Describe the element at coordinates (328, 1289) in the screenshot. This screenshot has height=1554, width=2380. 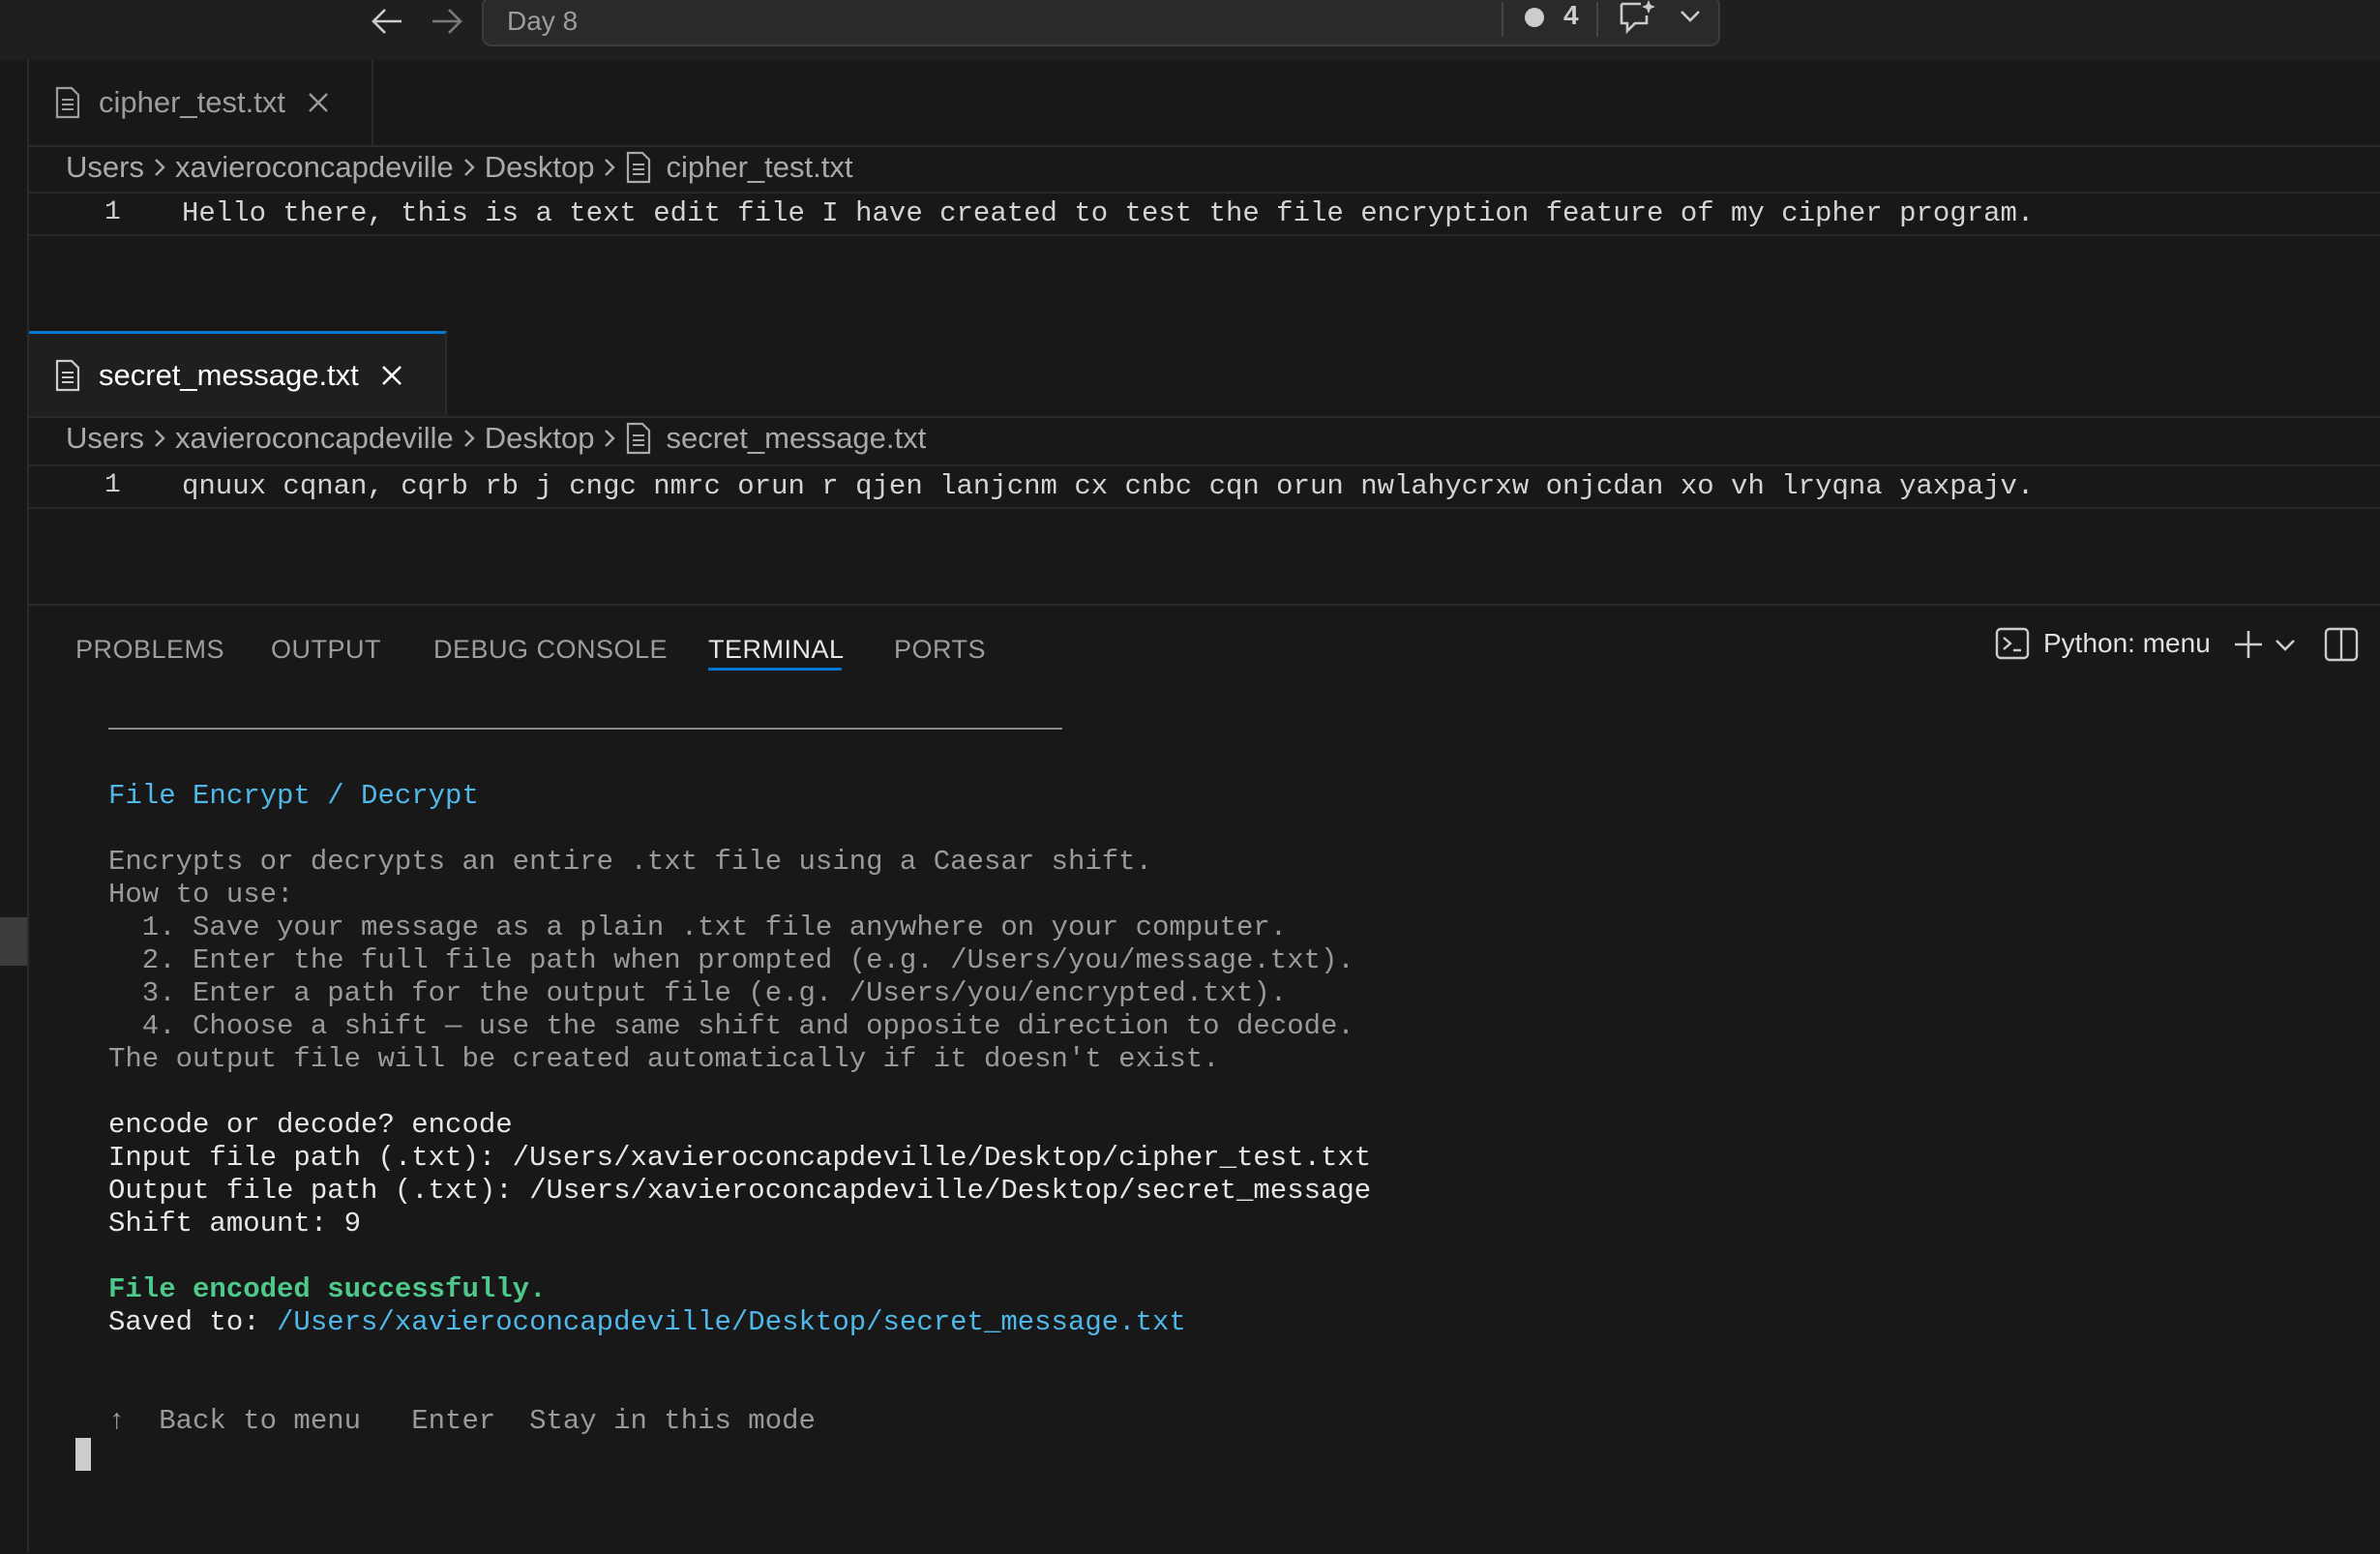
I see `success-message: File encoded successfully.` at that location.